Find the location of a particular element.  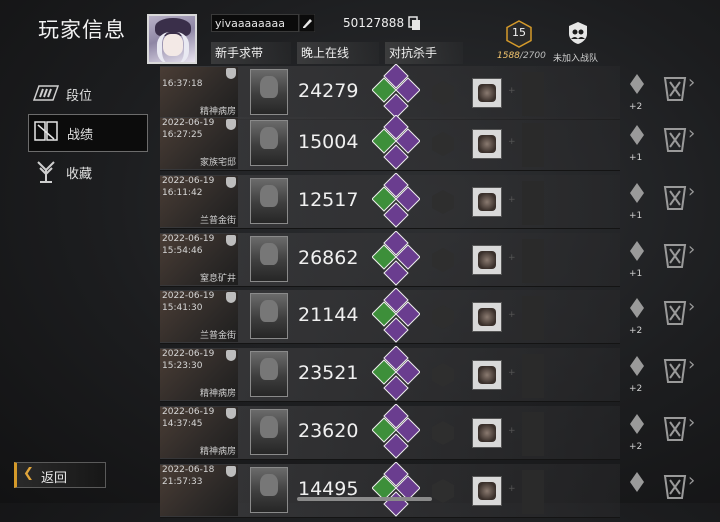

match-time: 15:54:46 is located at coordinates (182, 251).